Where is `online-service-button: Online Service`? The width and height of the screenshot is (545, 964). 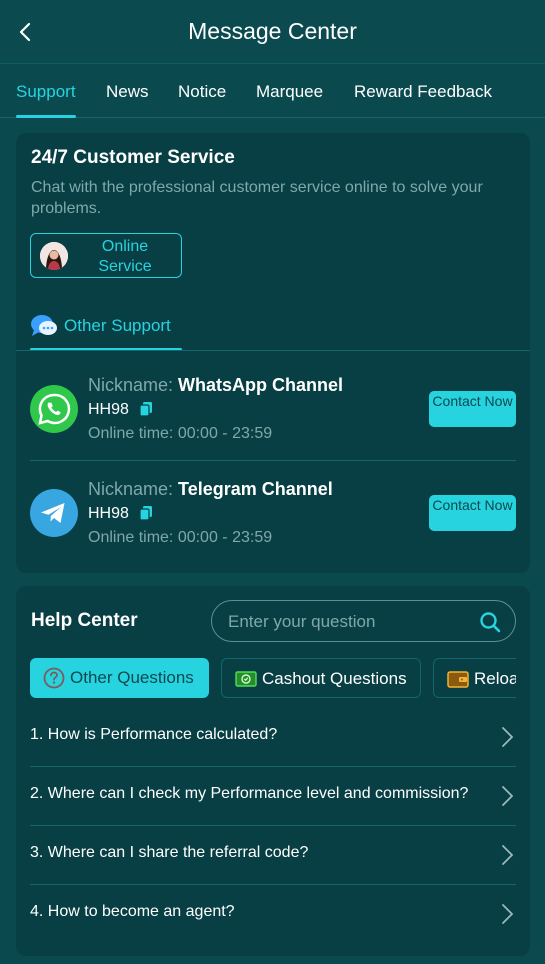 online-service-button: Online Service is located at coordinates (106, 255).